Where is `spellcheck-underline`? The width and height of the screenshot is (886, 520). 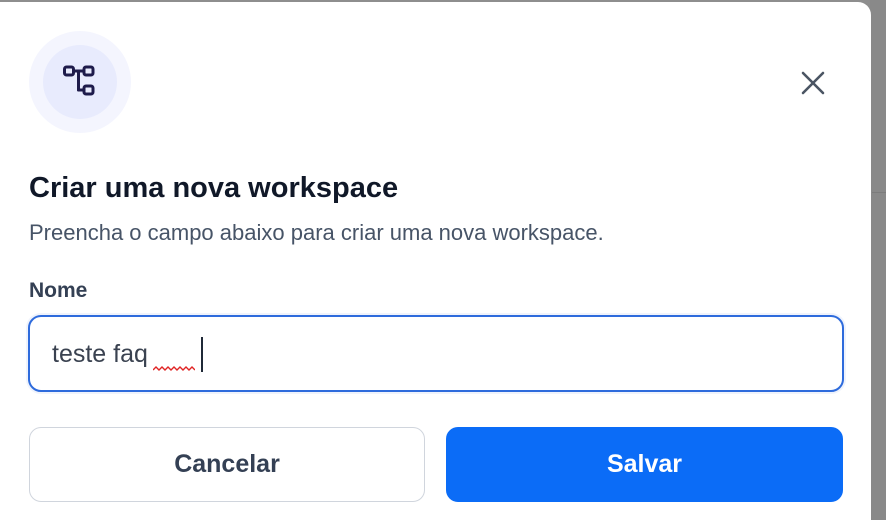
spellcheck-underline is located at coordinates (174, 368).